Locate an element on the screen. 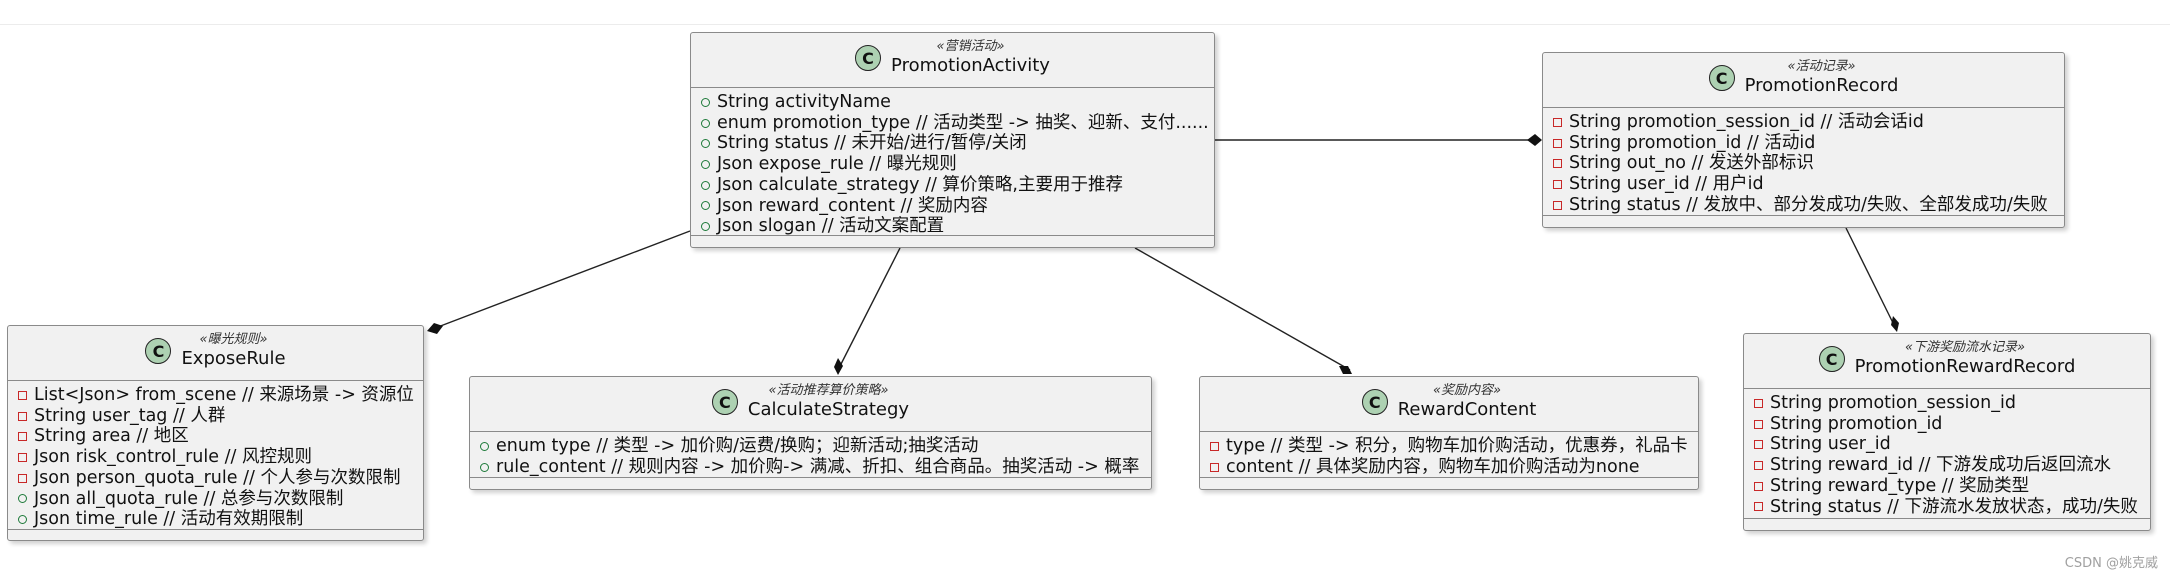 The height and width of the screenshot is (583, 2170). attribute-row: String status // 下游流水发放状态，成功/失败 is located at coordinates (1947, 507).